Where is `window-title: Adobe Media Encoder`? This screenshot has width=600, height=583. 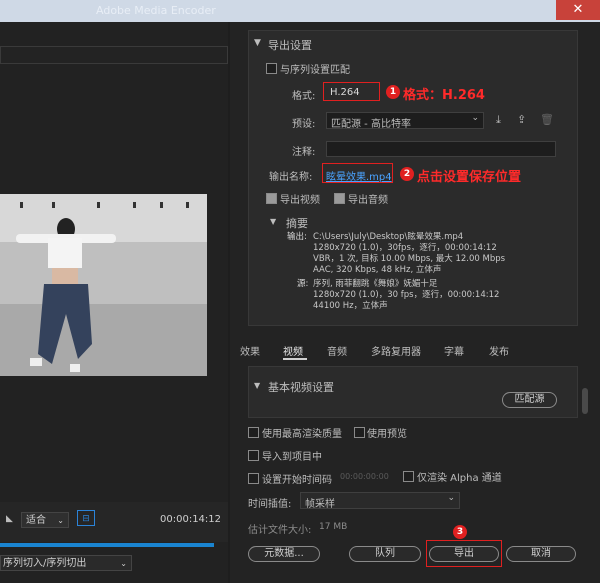 window-title: Adobe Media Encoder is located at coordinates (156, 10).